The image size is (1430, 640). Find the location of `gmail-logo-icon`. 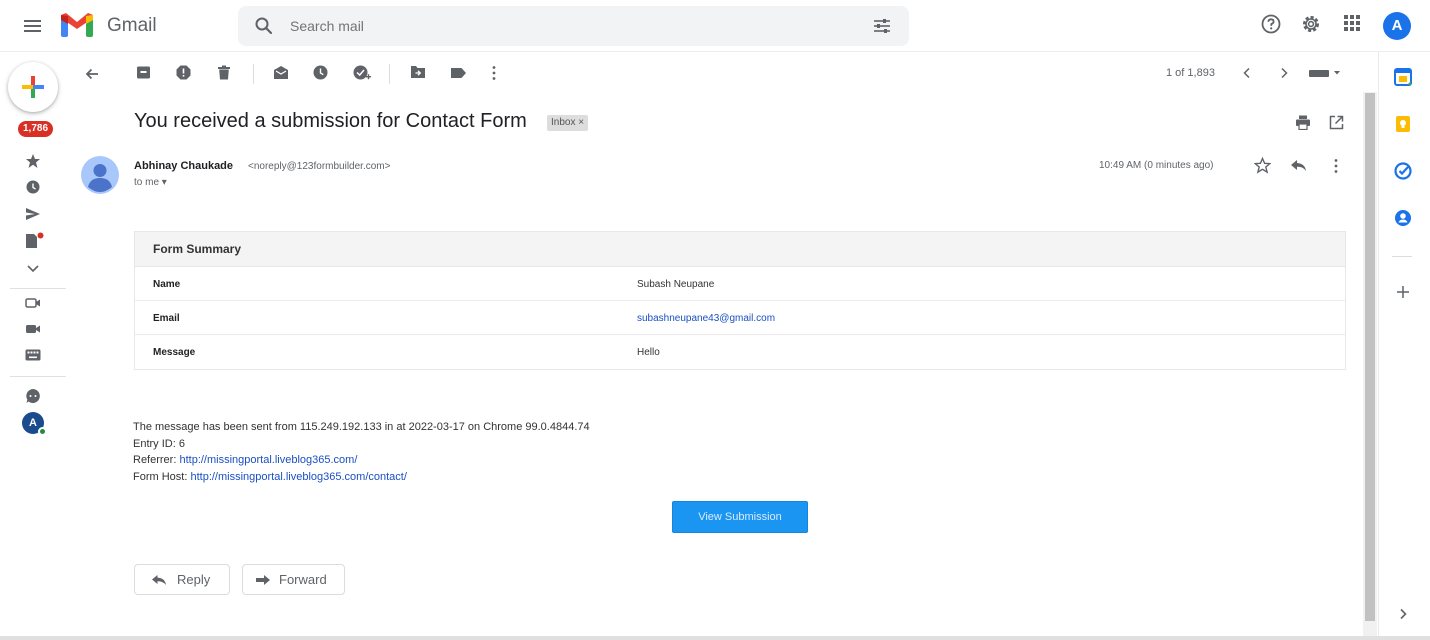

gmail-logo-icon is located at coordinates (77, 25).